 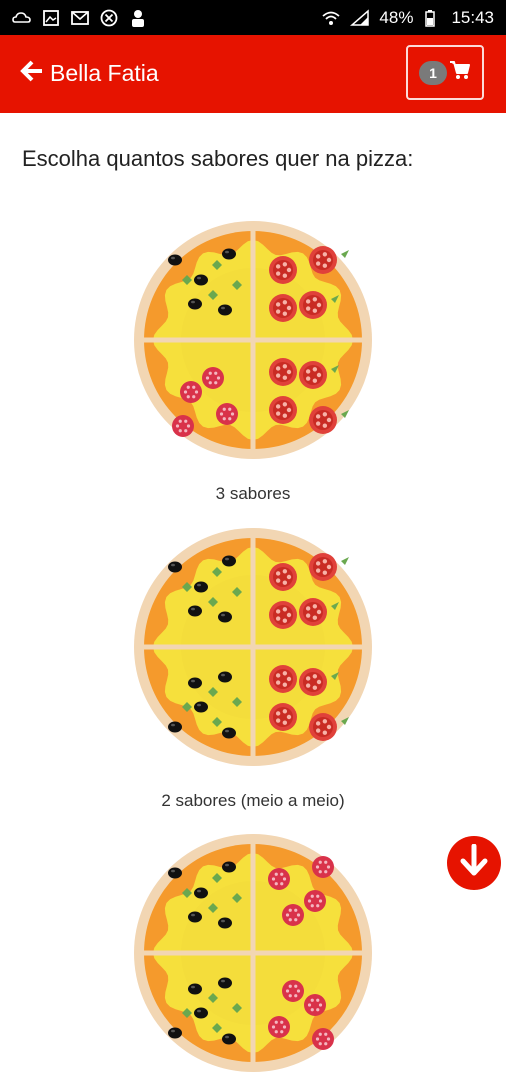 I want to click on arrow-down-icon, so click(x=474, y=863).